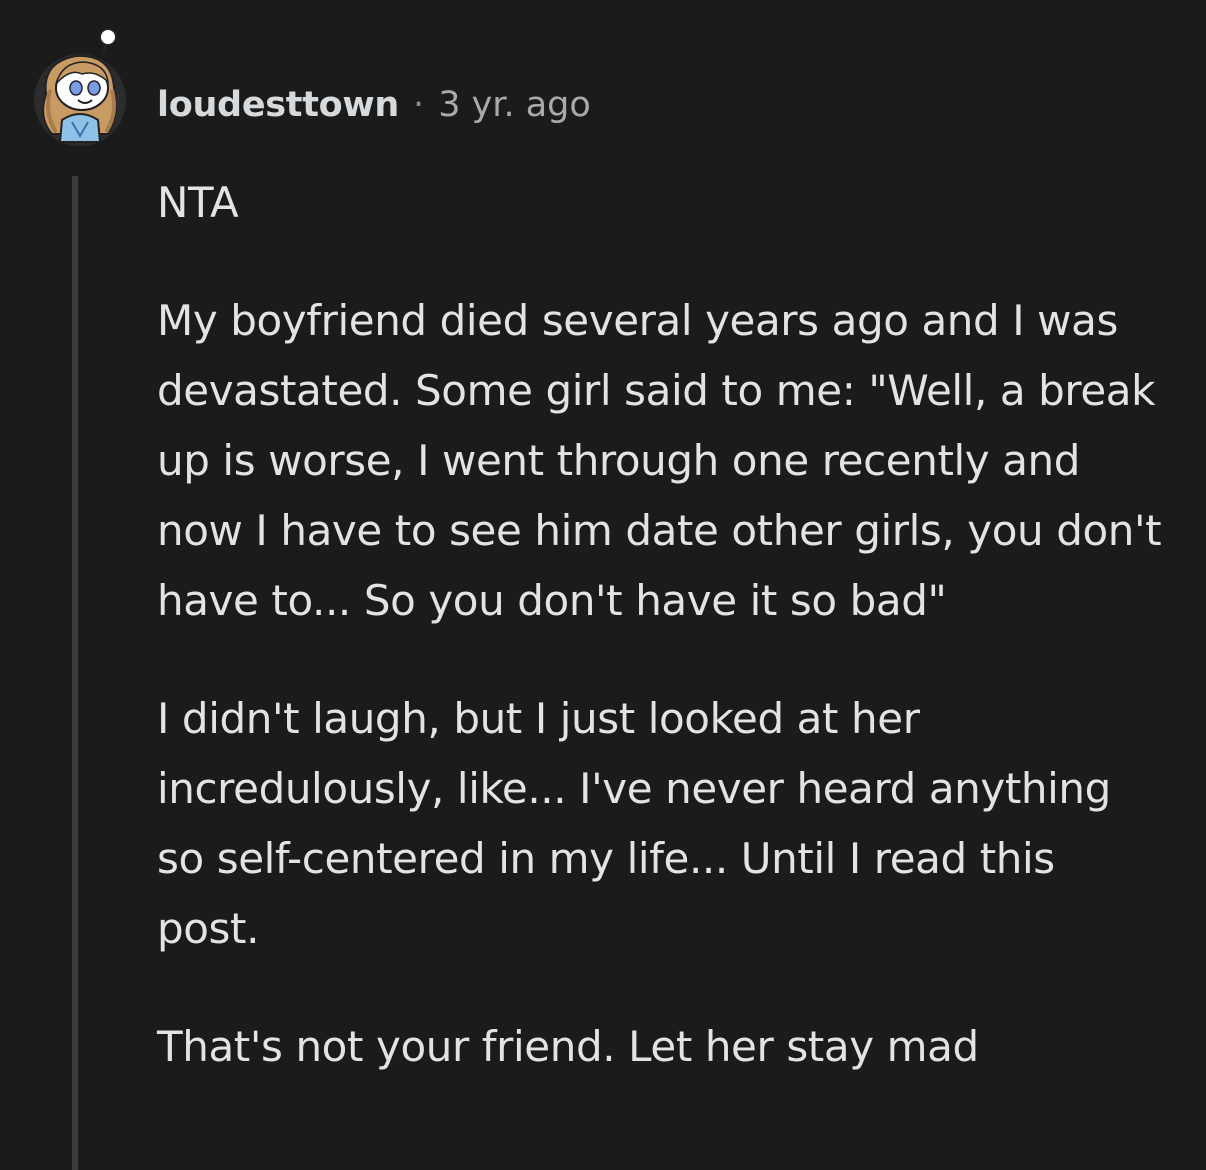 This screenshot has width=1206, height=1170. I want to click on comment-paragraph: That's not your friend. Let her stay mad, so click(568, 1046).